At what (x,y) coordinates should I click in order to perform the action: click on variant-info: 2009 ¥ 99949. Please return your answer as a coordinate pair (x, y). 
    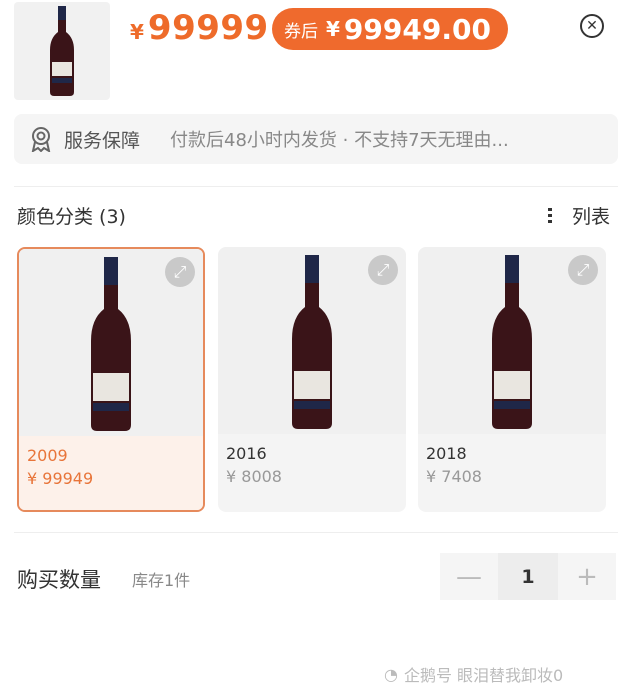
    Looking at the image, I should click on (111, 473).